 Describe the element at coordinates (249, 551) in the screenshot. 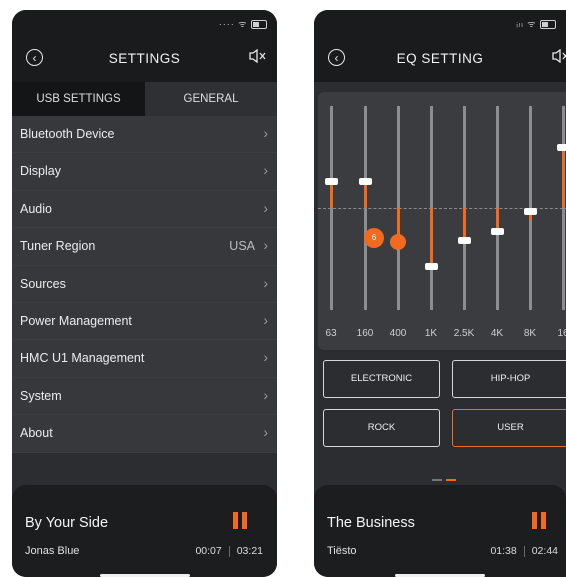

I see `total-duration: 03:21` at that location.